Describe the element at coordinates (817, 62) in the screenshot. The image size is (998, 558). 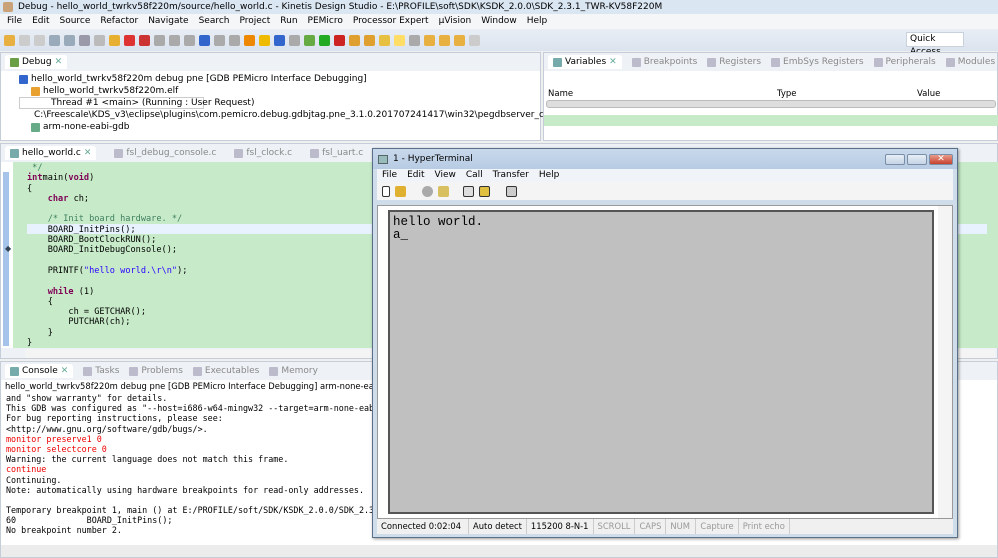
I see `tab-embsys-registers: EmbSys Registers` at that location.